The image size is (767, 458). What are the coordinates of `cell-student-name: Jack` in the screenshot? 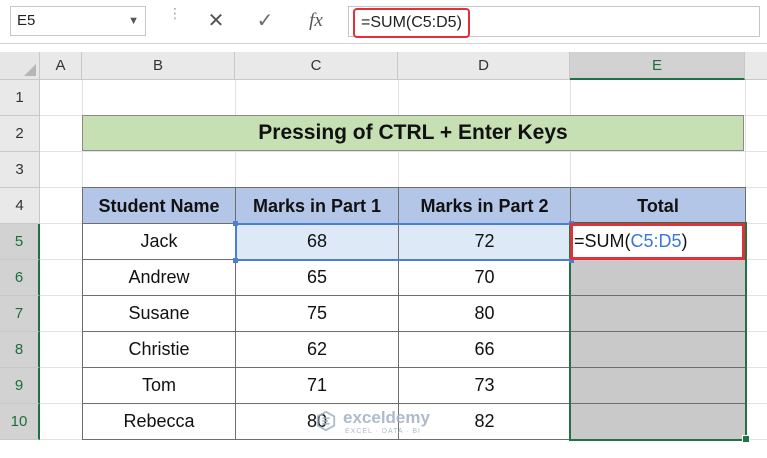 It's located at (159, 242).